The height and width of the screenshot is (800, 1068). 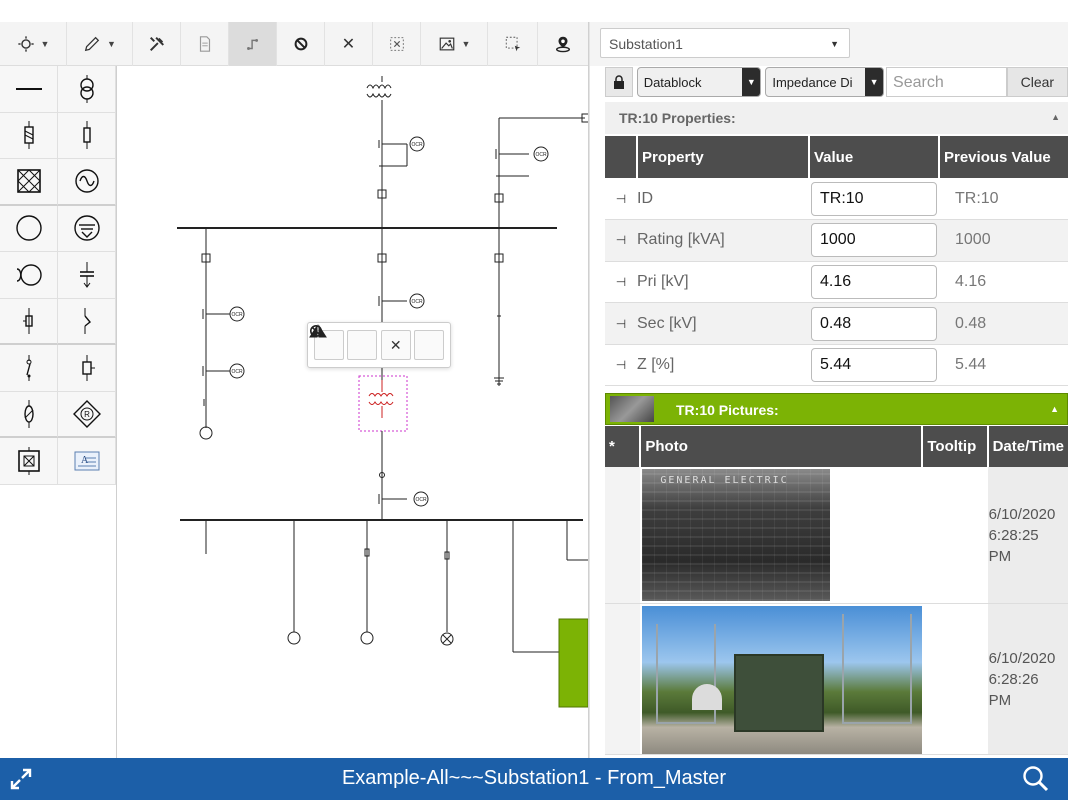 I want to click on column-header-photo: Photo, so click(x=782, y=446).